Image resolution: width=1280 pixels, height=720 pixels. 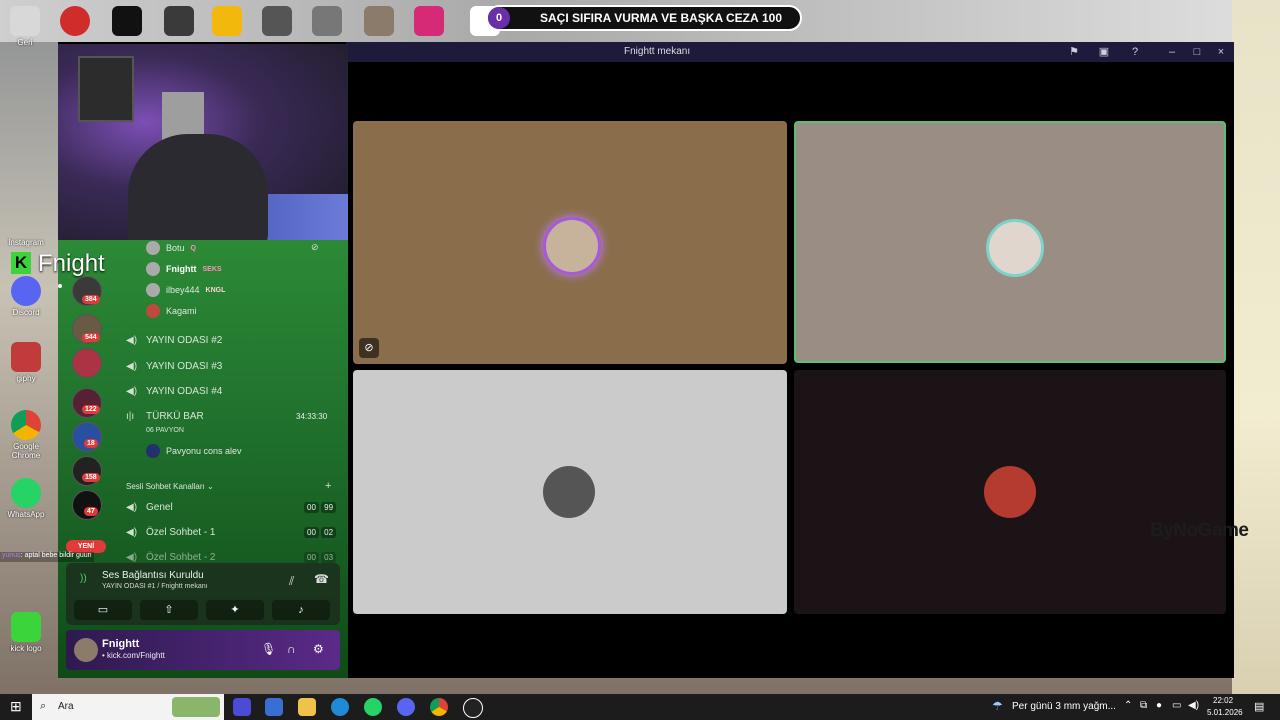 What do you see at coordinates (1221, 52) in the screenshot?
I see `close-icon: ×` at bounding box center [1221, 52].